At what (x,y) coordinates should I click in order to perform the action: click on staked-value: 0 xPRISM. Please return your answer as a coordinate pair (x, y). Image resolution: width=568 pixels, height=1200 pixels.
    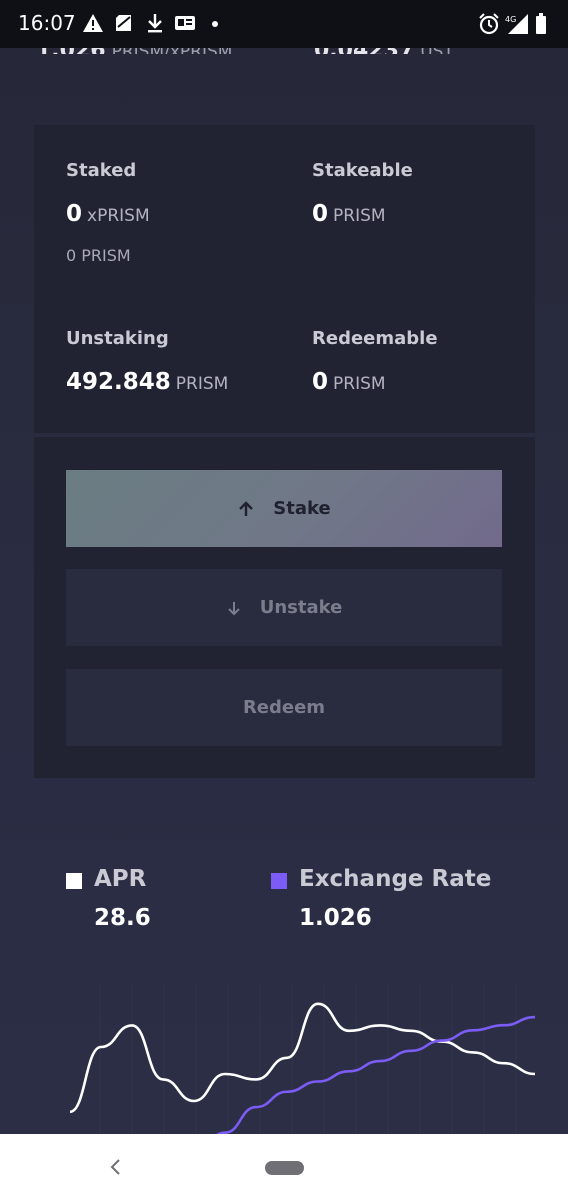
    Looking at the image, I should click on (108, 214).